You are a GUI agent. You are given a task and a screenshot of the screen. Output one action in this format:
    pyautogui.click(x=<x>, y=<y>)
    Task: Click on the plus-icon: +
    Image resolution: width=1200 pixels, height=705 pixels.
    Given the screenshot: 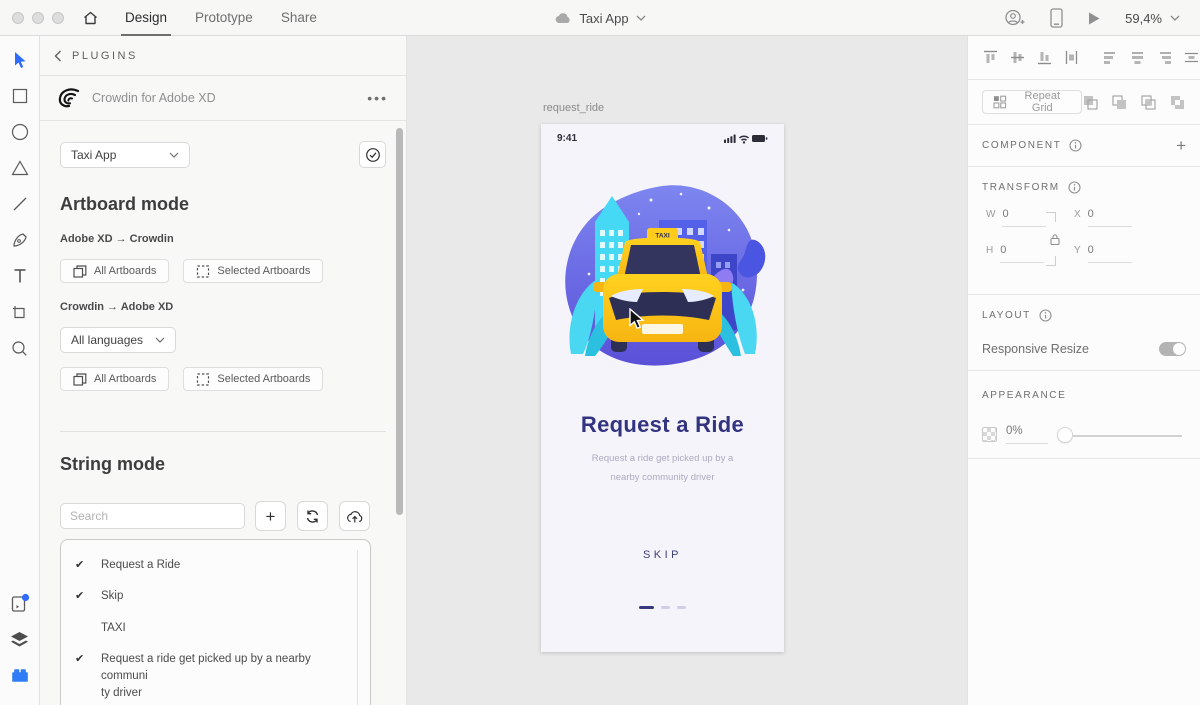 What is the action you would take?
    pyautogui.click(x=270, y=516)
    